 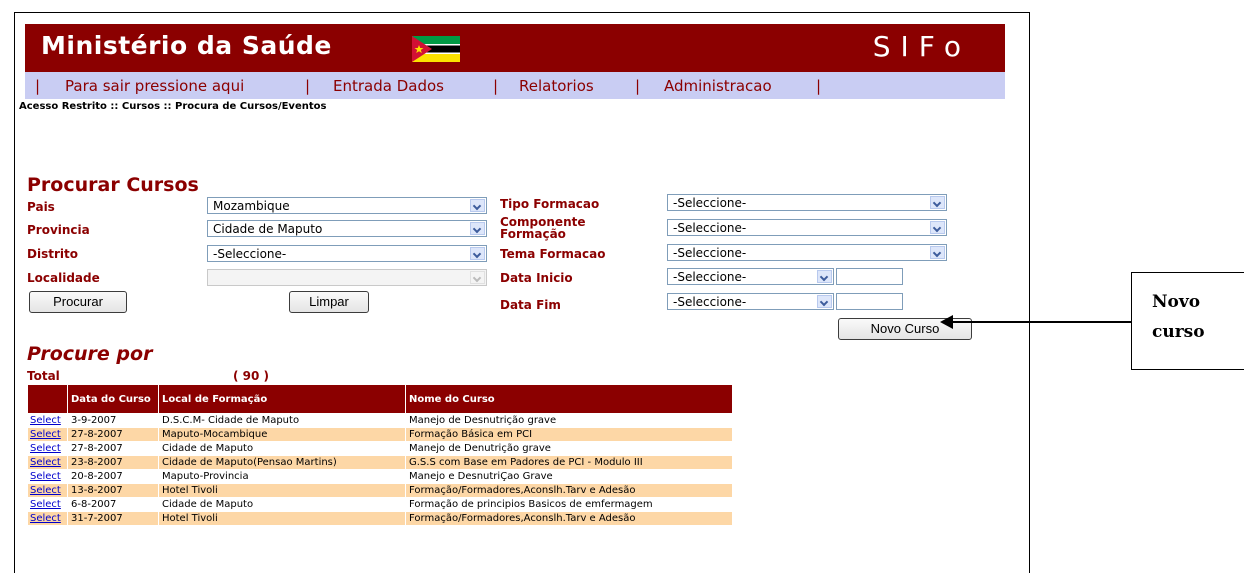 What do you see at coordinates (436, 49) in the screenshot?
I see `mozambique-flag-icon` at bounding box center [436, 49].